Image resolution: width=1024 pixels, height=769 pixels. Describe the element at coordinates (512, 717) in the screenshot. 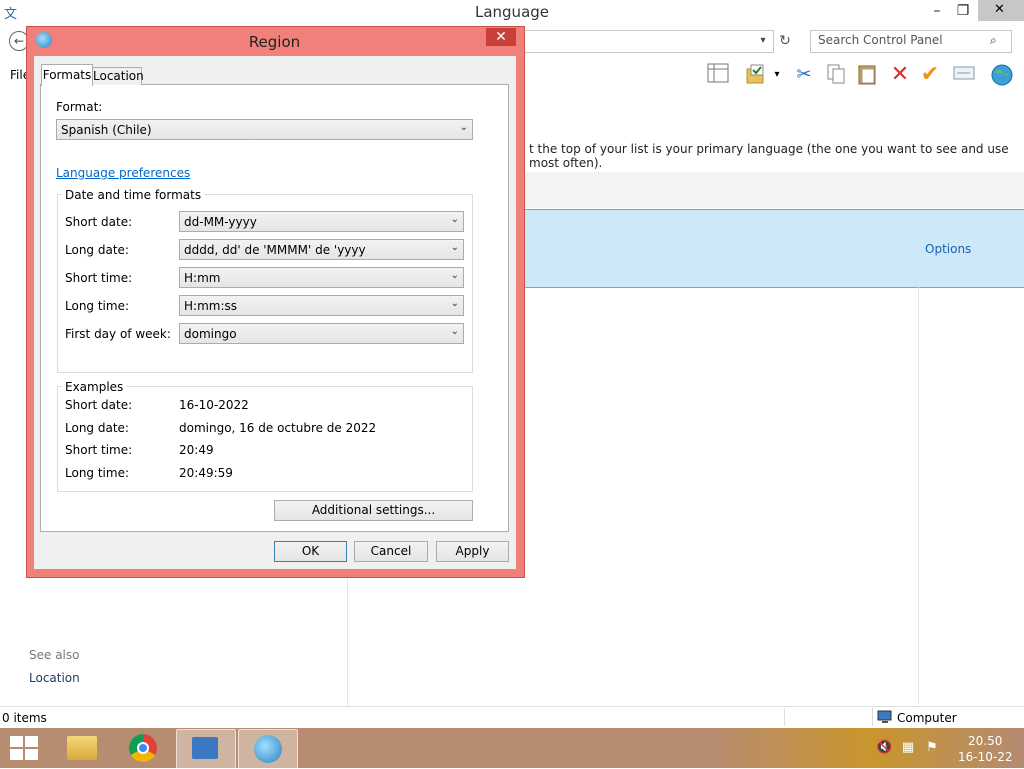

I see `status-bar` at that location.